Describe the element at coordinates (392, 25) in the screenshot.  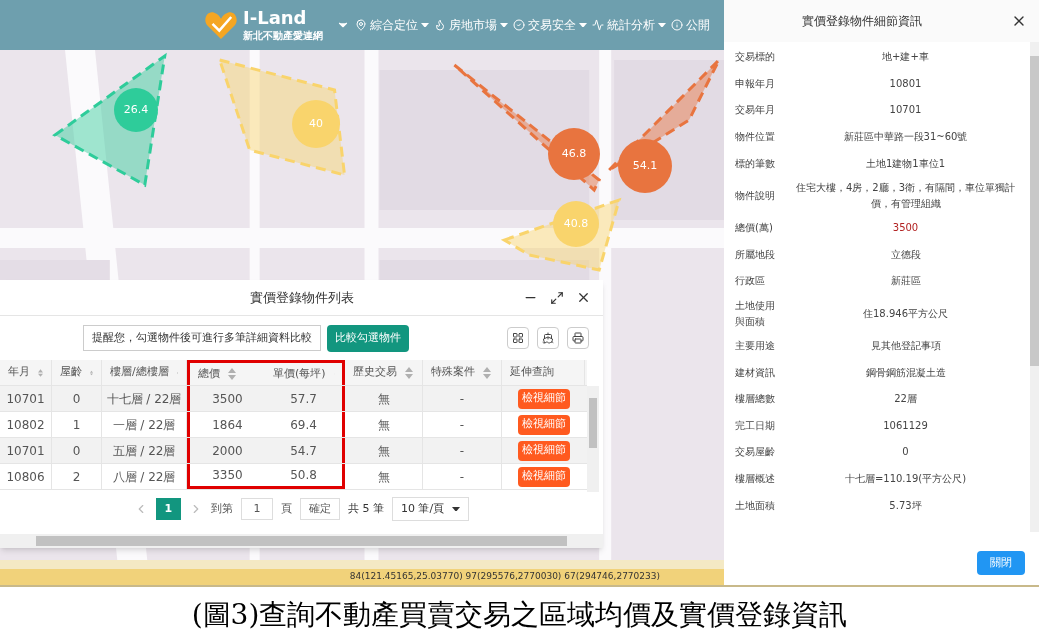
I see `nav-menu-item: 綜合定位` at that location.